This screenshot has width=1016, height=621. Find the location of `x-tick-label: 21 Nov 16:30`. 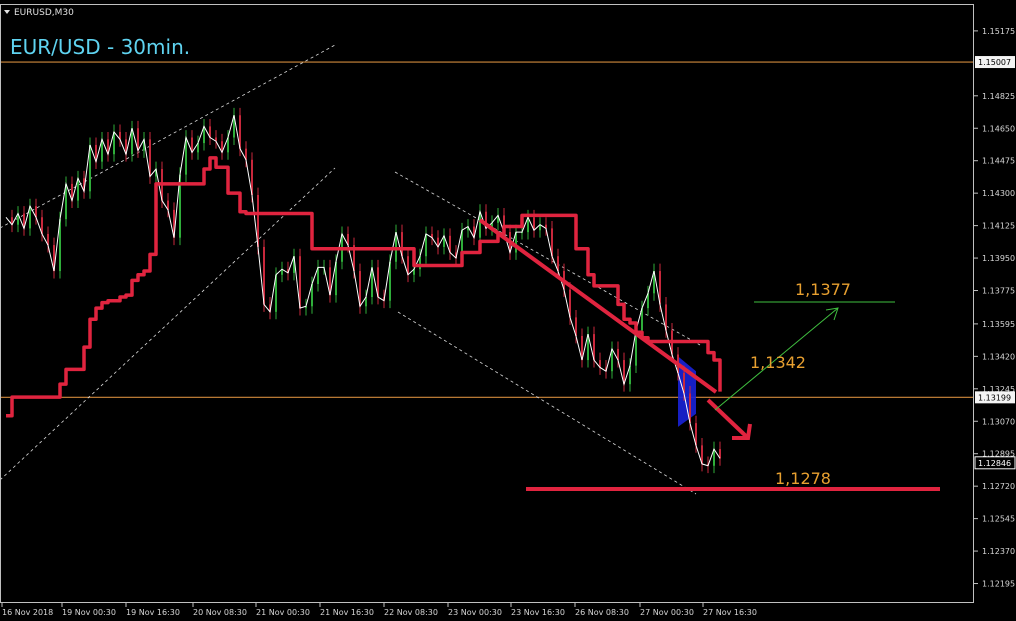

x-tick-label: 21 Nov 16:30 is located at coordinates (347, 612).